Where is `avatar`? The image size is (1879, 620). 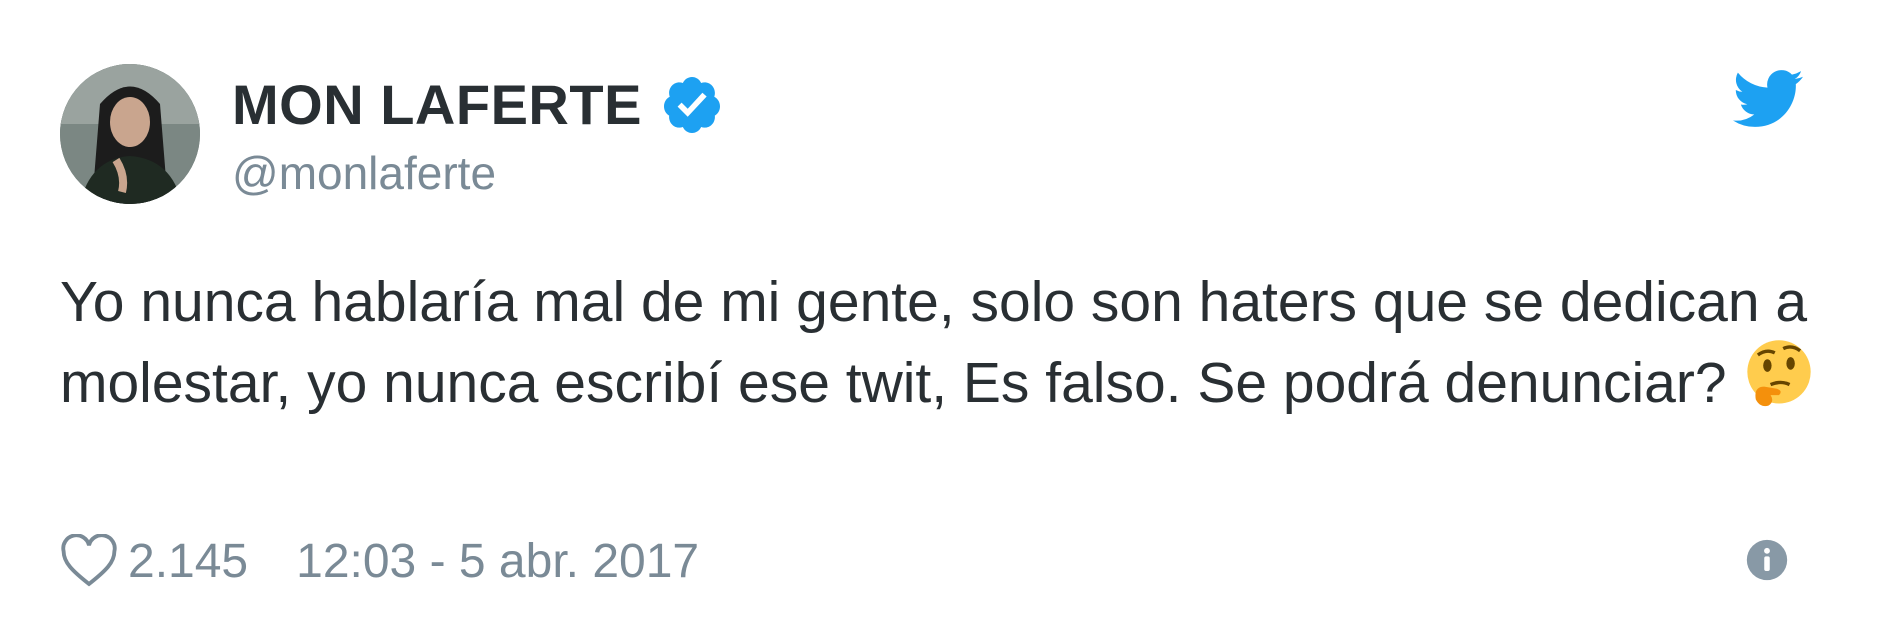
avatar is located at coordinates (130, 134).